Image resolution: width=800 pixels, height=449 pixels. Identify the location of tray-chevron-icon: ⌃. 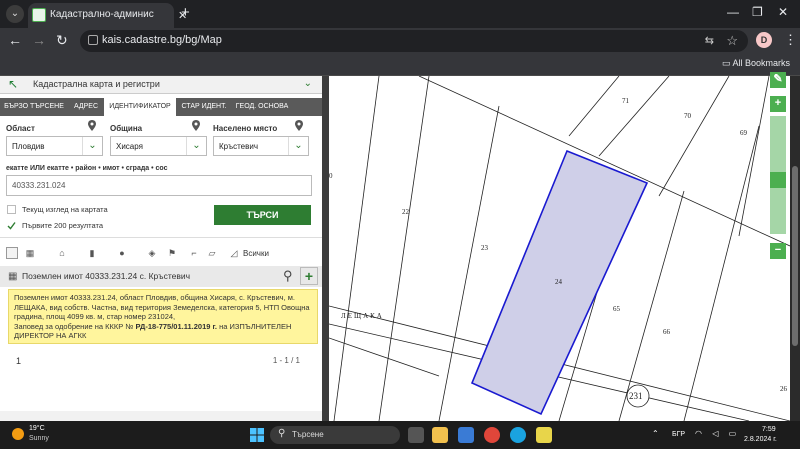
(655, 433).